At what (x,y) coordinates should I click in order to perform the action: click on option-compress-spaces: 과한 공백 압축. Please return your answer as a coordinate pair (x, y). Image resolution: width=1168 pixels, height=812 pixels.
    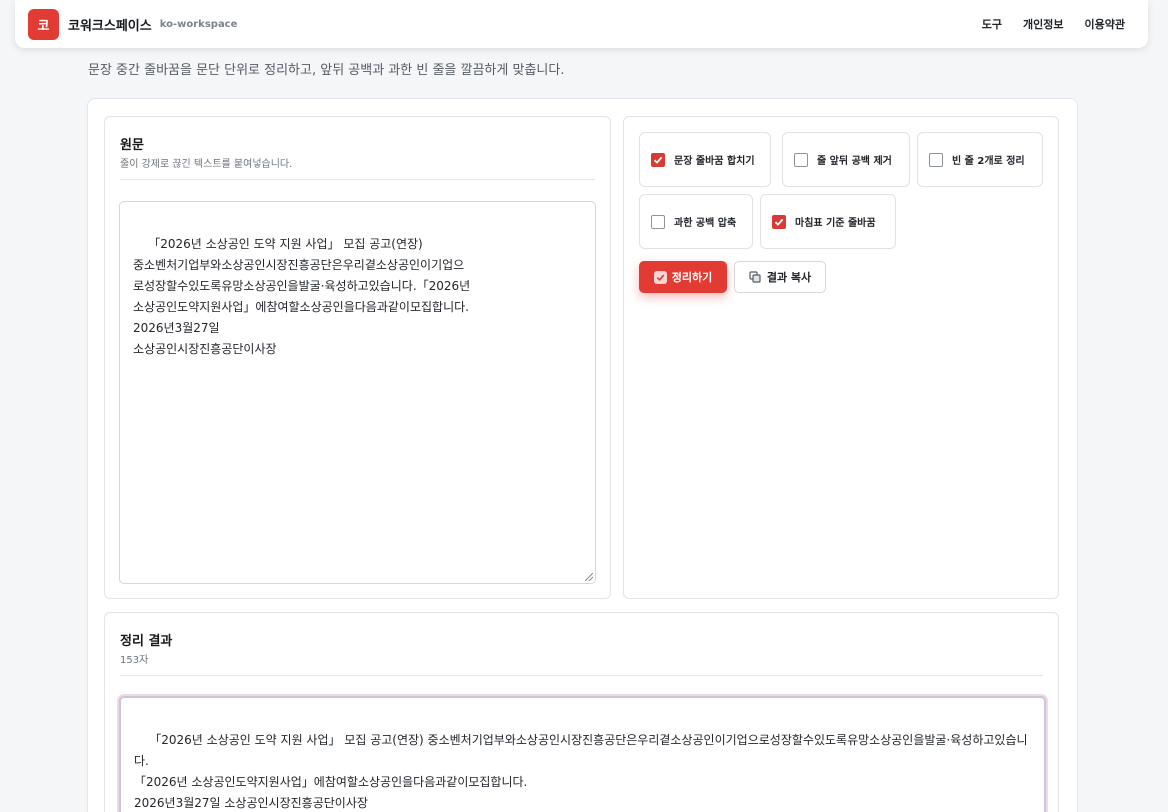
    Looking at the image, I should click on (696, 221).